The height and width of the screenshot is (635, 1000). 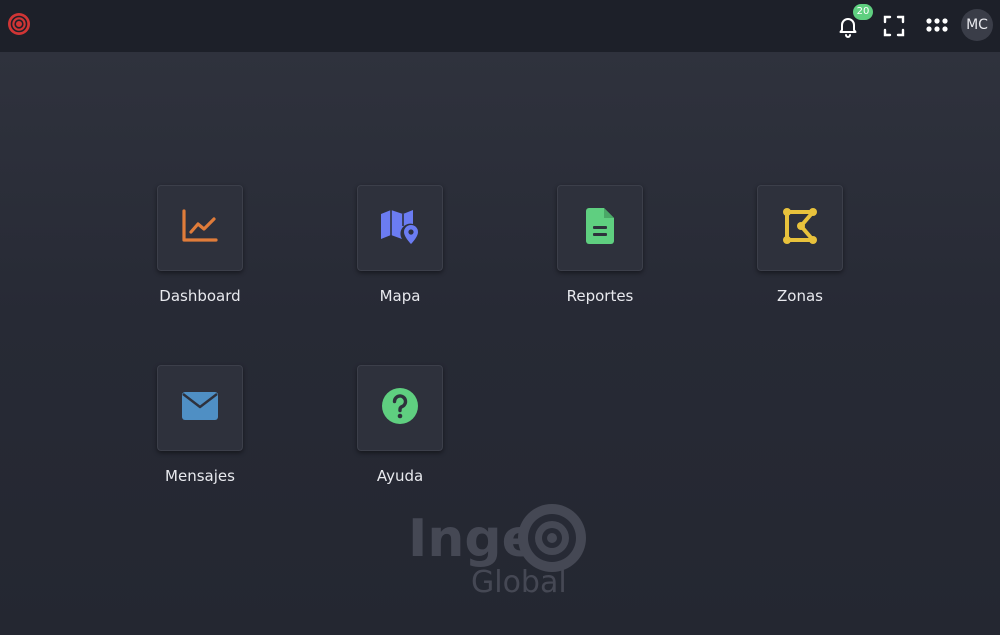 I want to click on app-tile-ayuda: Ayuda, so click(x=400, y=430).